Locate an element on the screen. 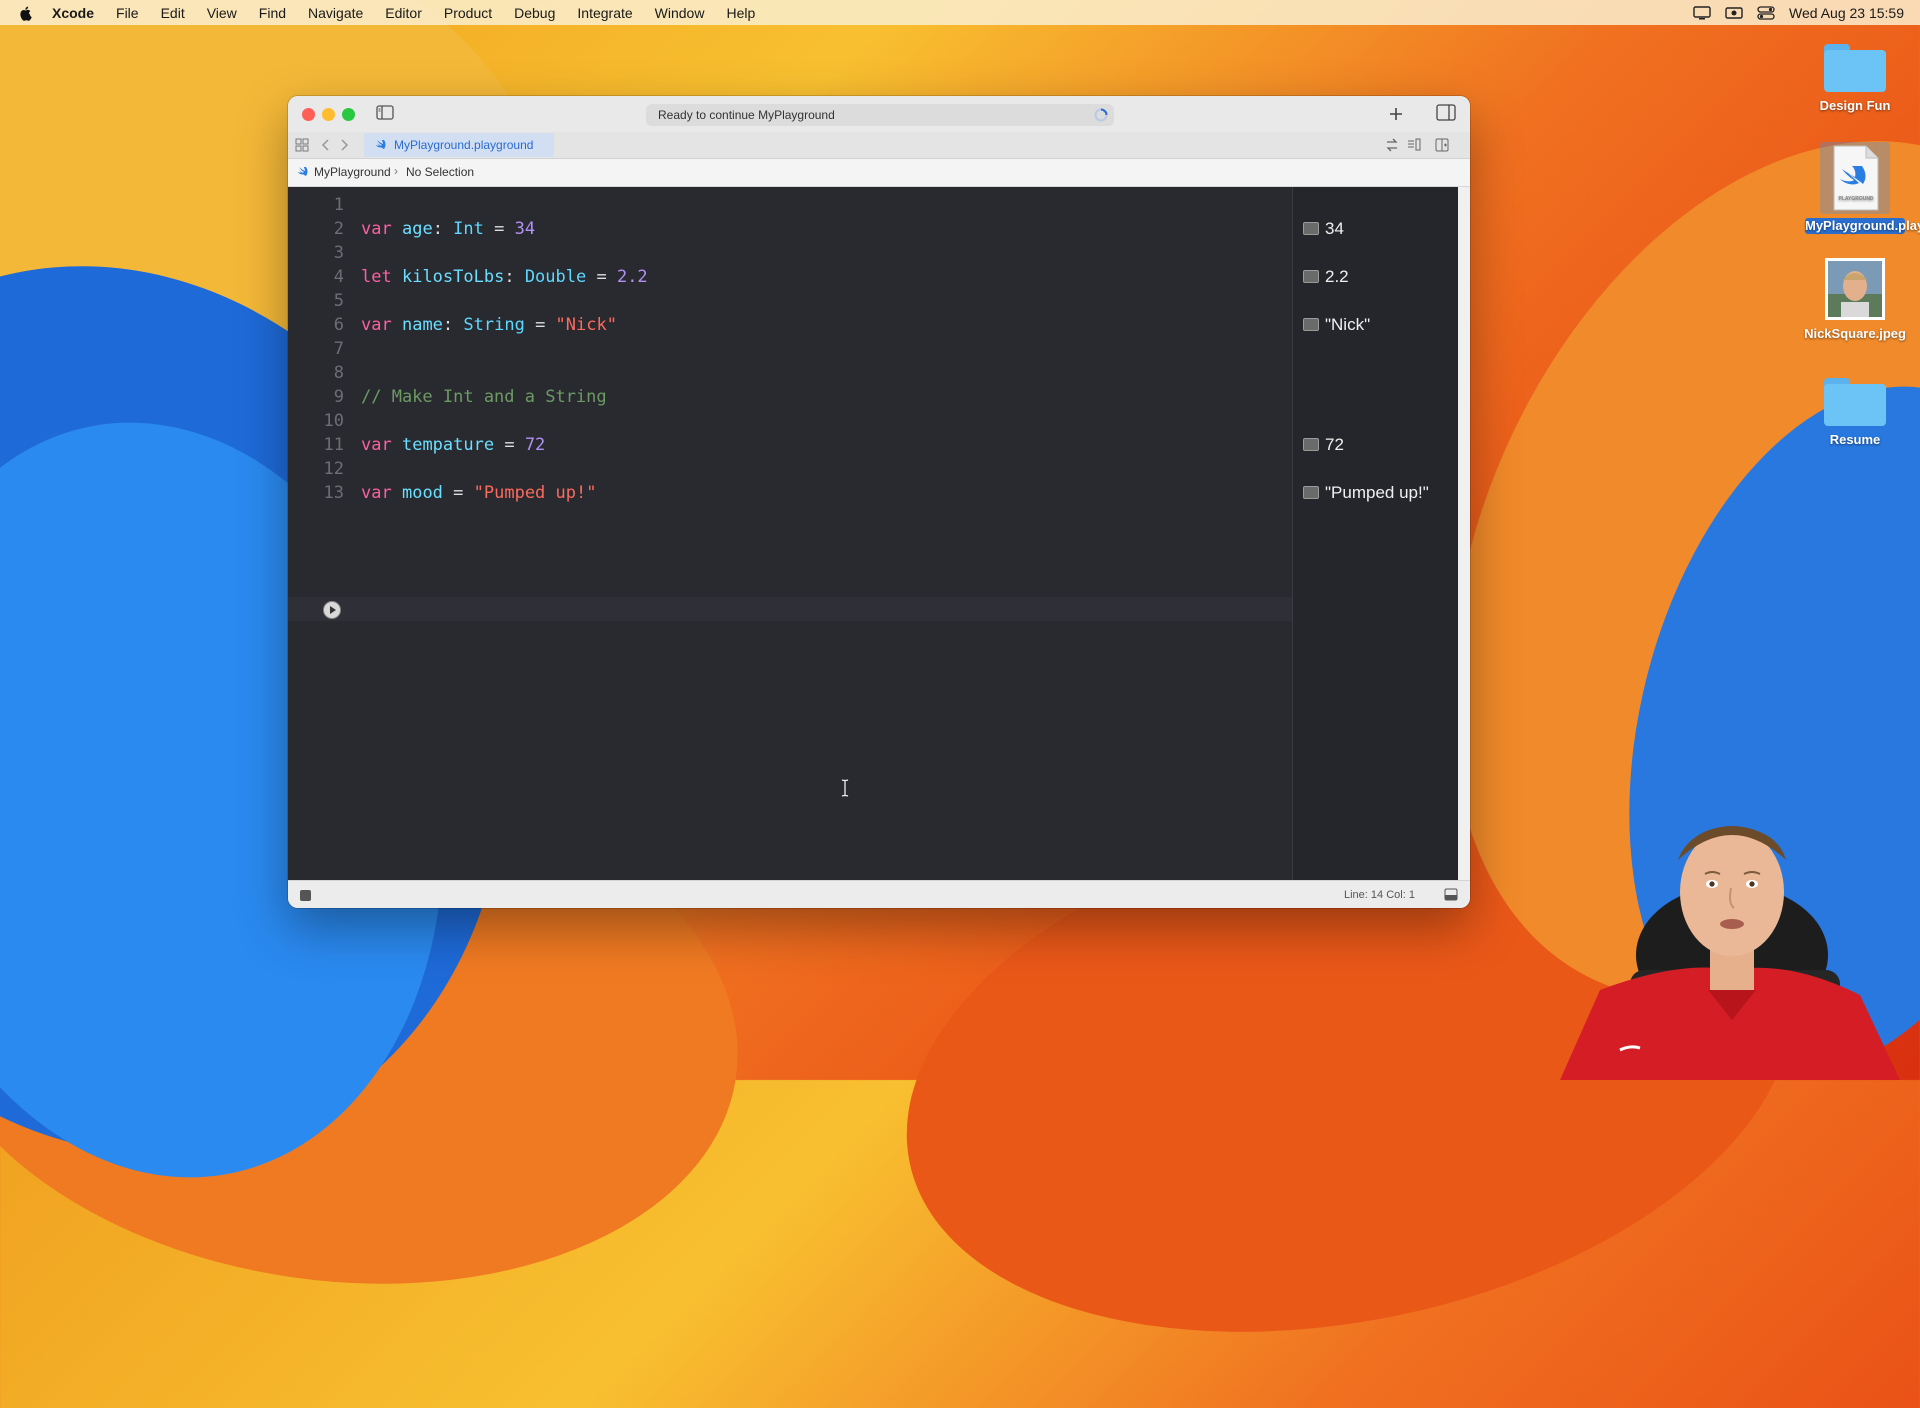 This screenshot has height=1408, width=1920. folder-icon is located at coordinates (1855, 402).